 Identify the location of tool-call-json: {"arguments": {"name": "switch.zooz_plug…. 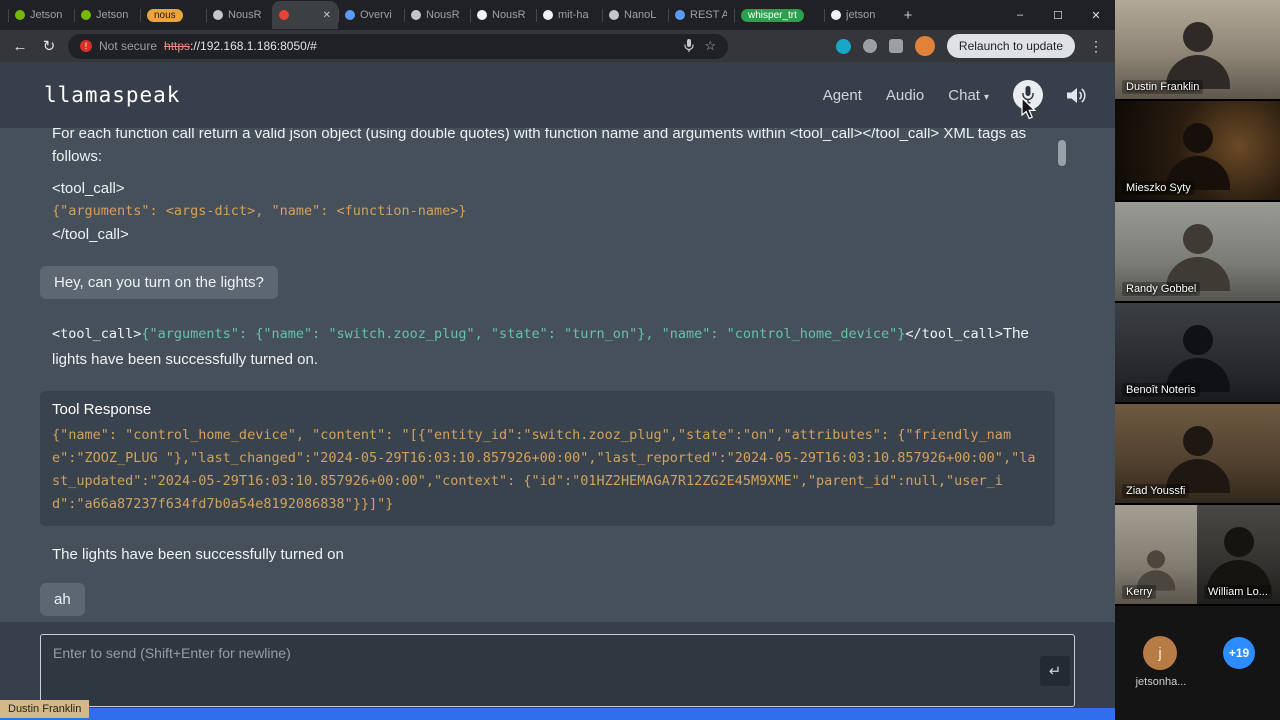
(523, 334).